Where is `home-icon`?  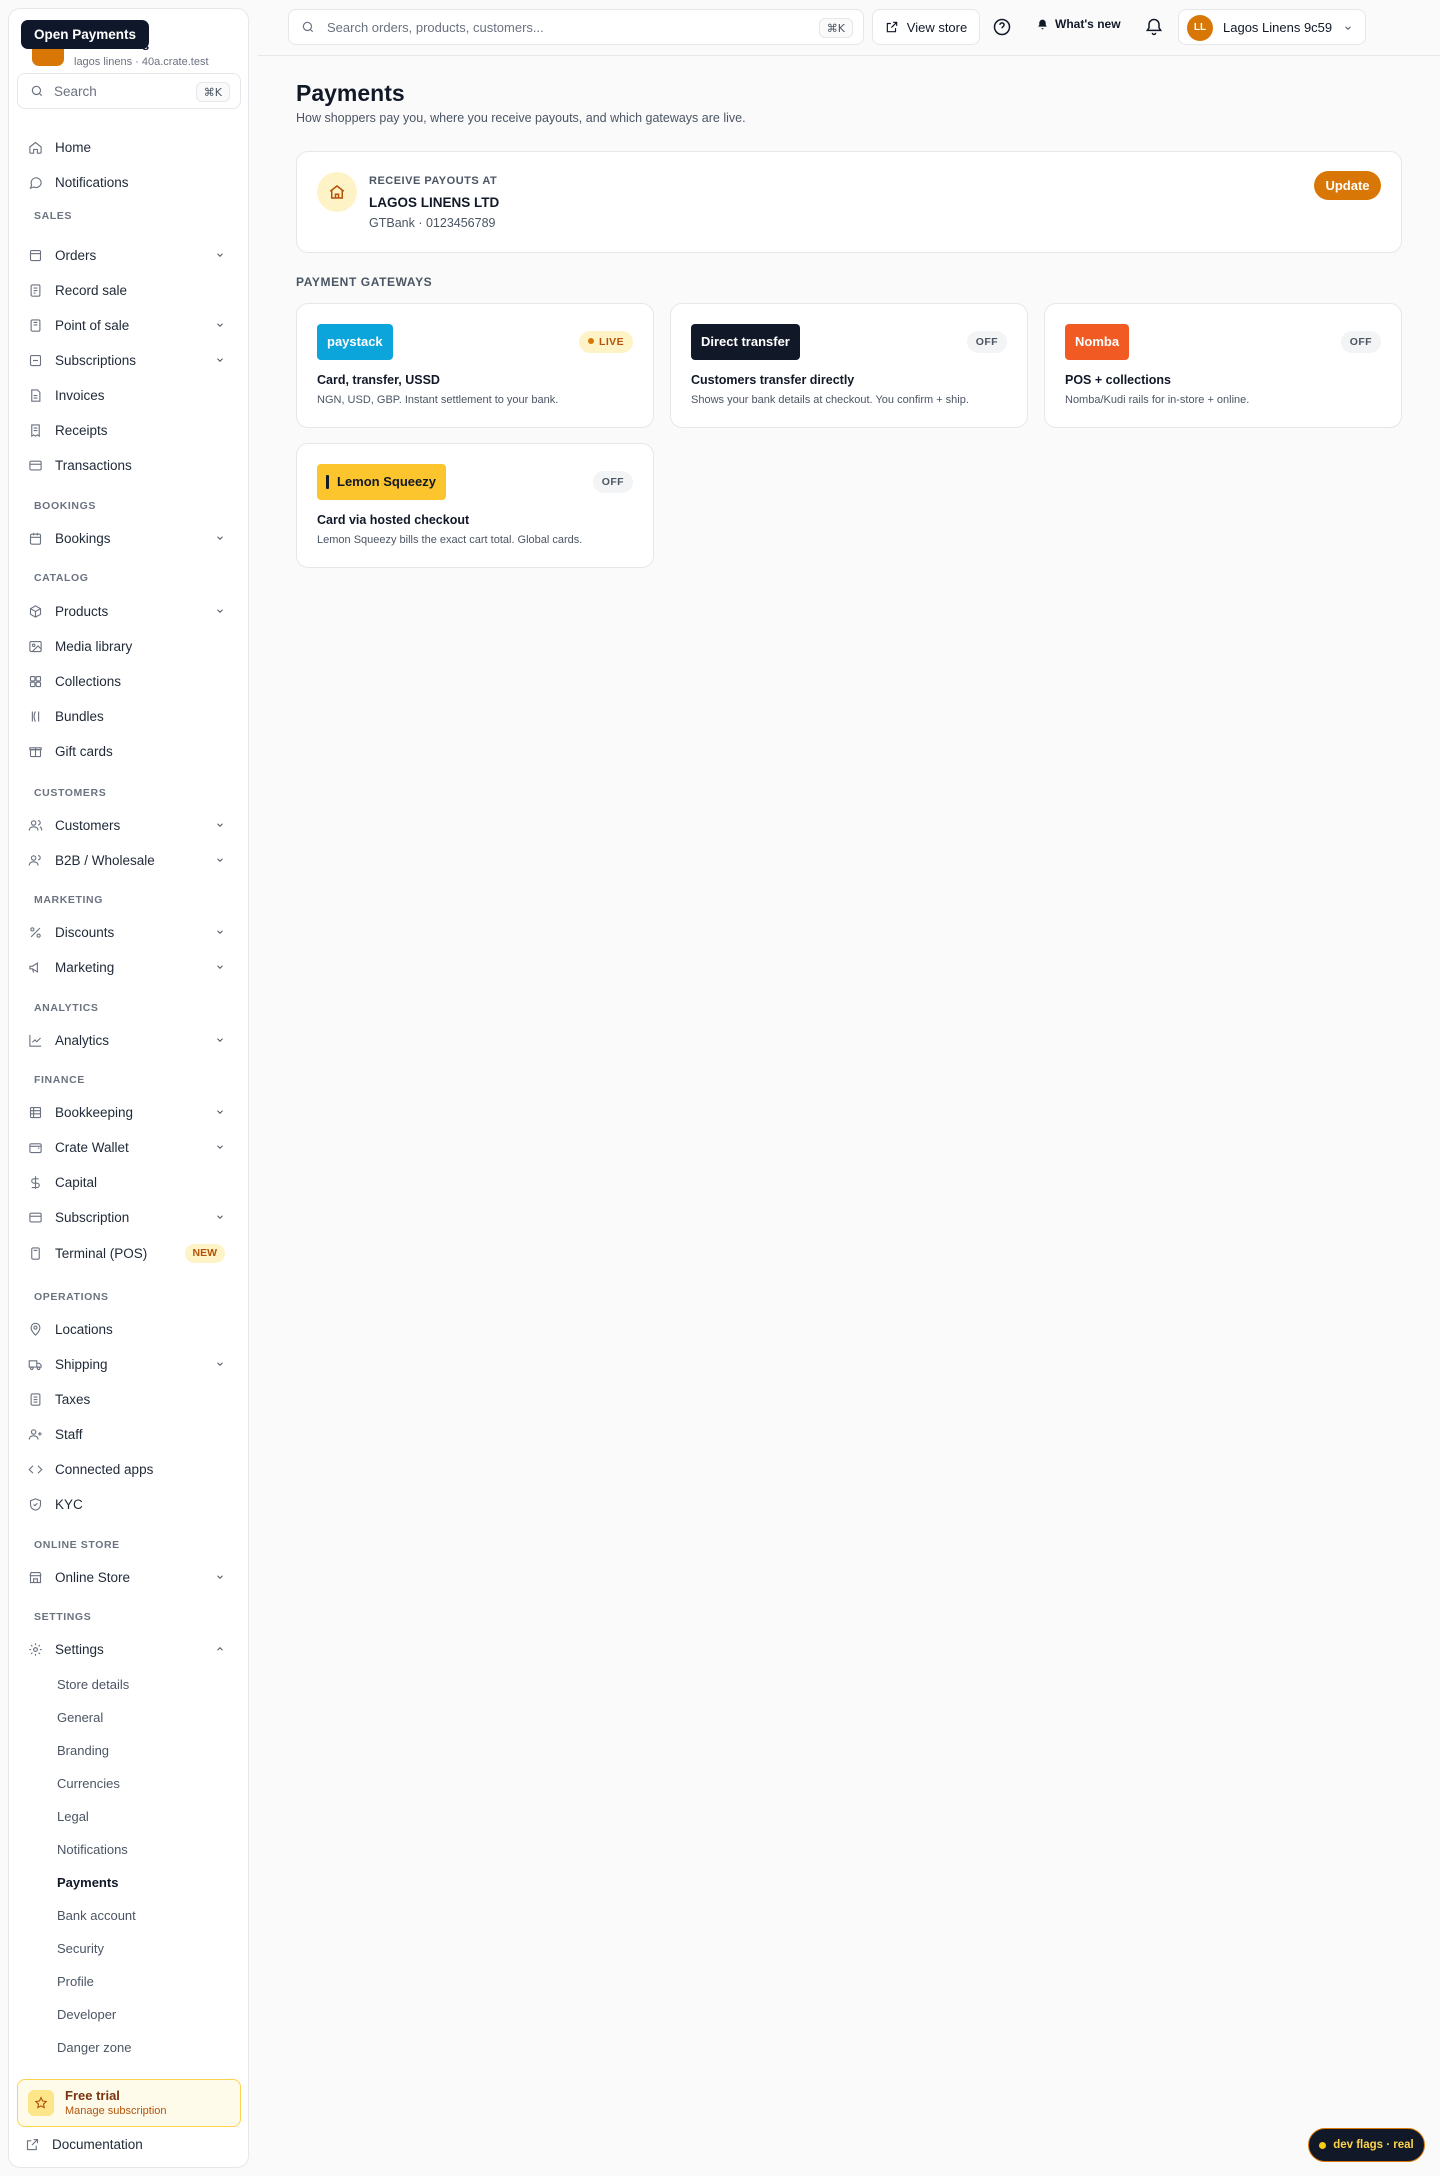 home-icon is located at coordinates (35, 147).